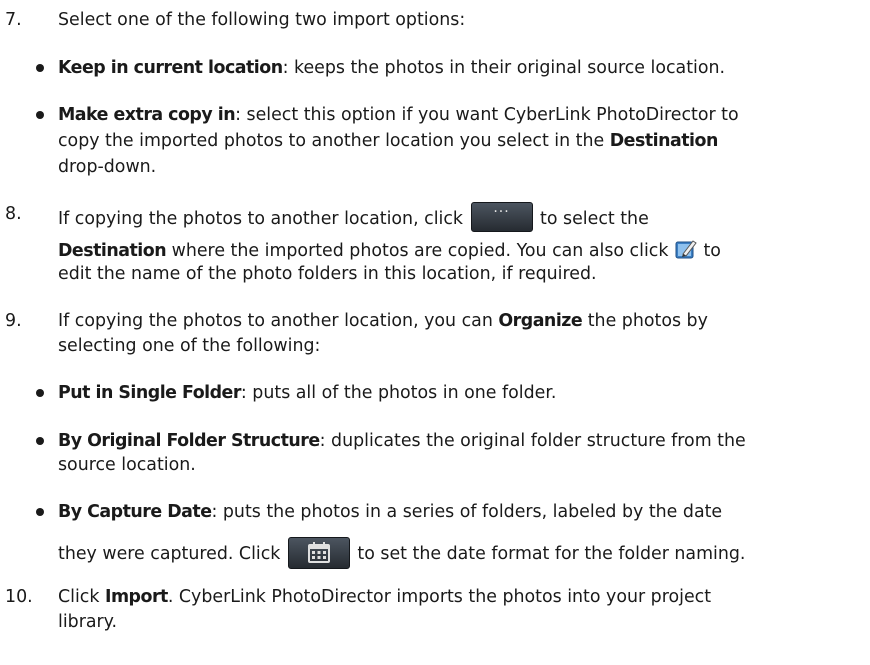  I want to click on option-desc-line: drop-down., so click(107, 167).